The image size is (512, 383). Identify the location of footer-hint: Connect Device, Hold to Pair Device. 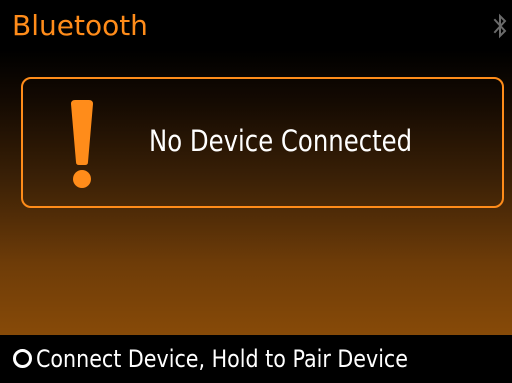
(222, 359).